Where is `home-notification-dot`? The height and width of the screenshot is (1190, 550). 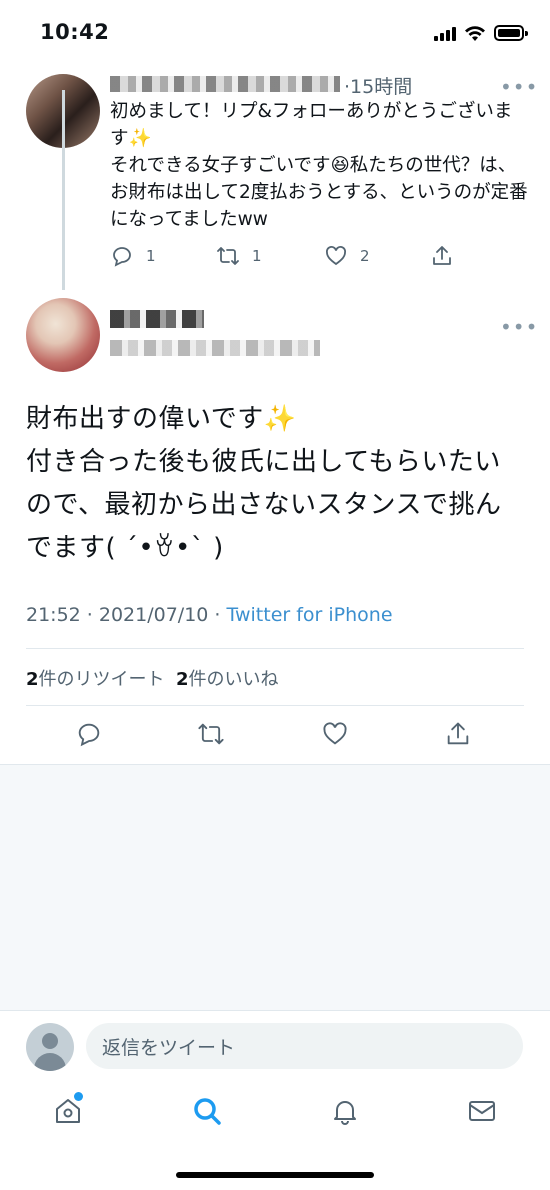
home-notification-dot is located at coordinates (78, 1096).